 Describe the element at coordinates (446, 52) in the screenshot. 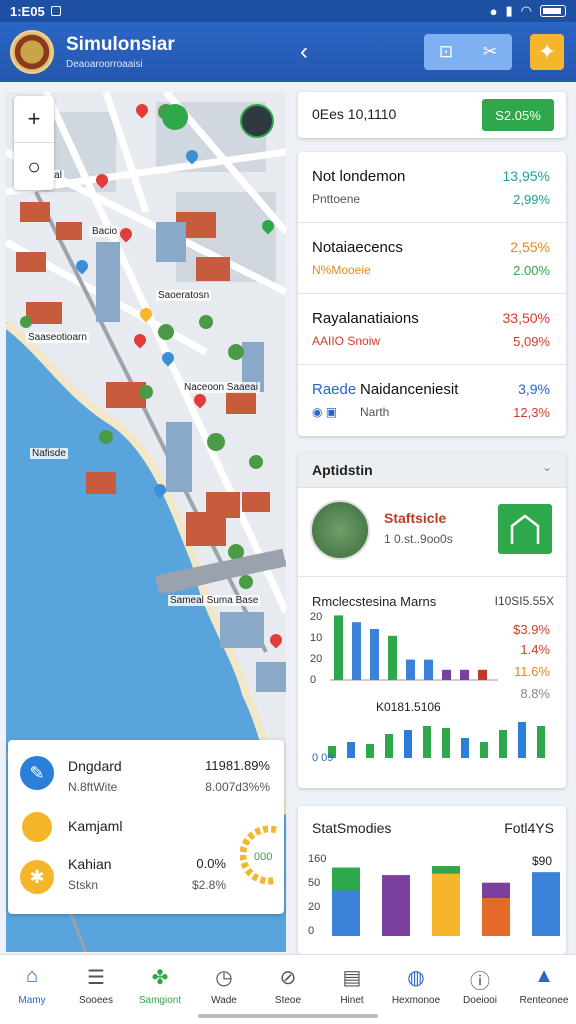

I see `chart-icon: ⊡` at that location.